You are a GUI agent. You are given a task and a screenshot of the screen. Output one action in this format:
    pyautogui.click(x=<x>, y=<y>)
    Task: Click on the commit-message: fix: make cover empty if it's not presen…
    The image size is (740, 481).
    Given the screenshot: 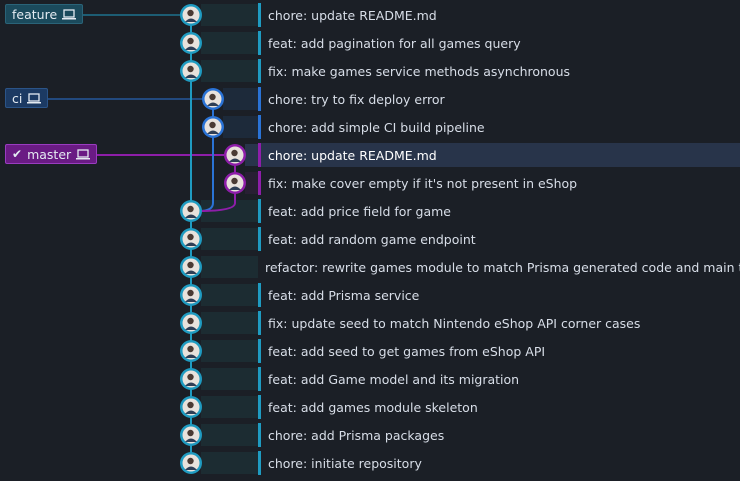 What is the action you would take?
    pyautogui.click(x=423, y=183)
    